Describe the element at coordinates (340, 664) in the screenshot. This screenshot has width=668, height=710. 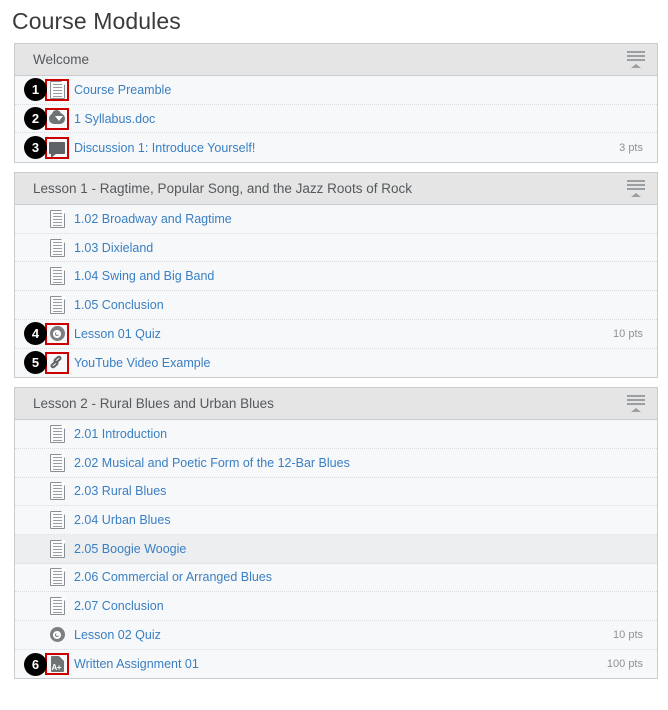
I see `module-item-link: Written Assignment 01` at that location.